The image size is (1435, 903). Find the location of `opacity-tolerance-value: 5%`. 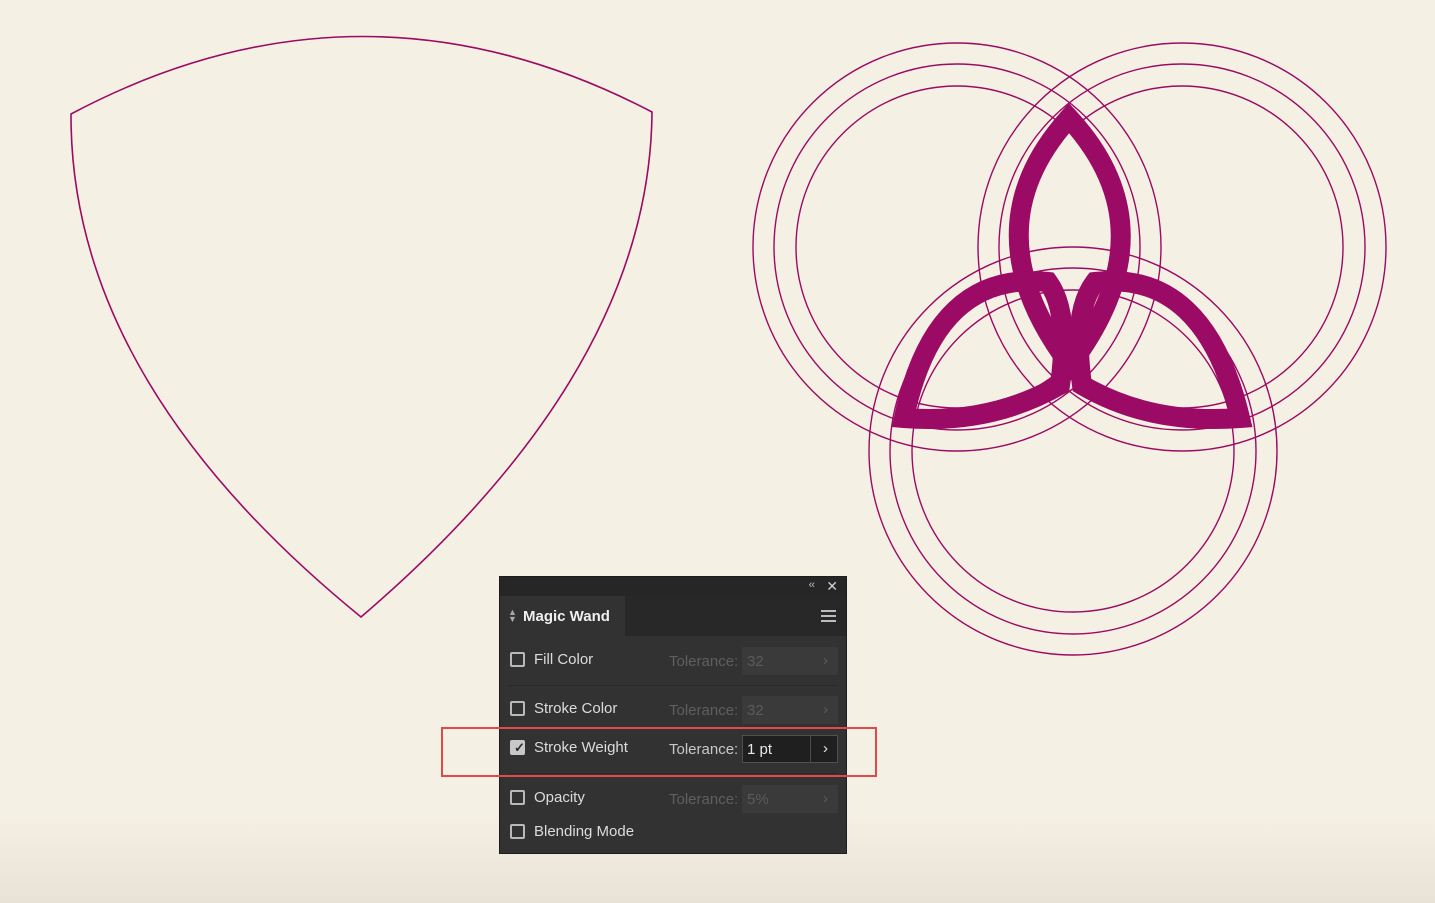

opacity-tolerance-value: 5% is located at coordinates (758, 799).